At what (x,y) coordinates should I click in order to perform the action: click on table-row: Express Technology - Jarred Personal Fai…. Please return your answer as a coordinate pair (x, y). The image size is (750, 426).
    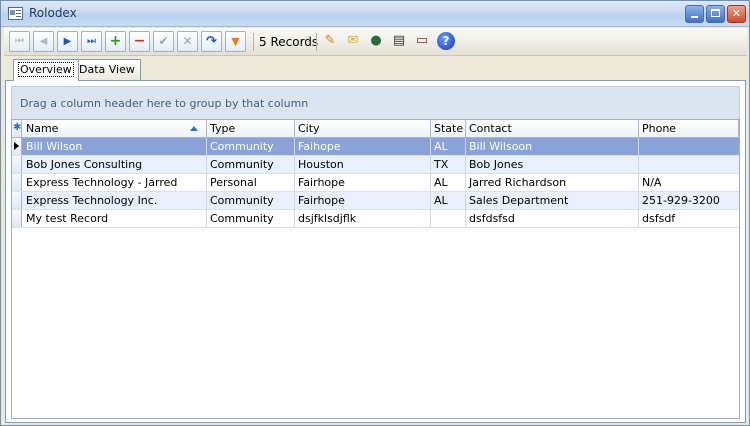
    Looking at the image, I should click on (375, 183).